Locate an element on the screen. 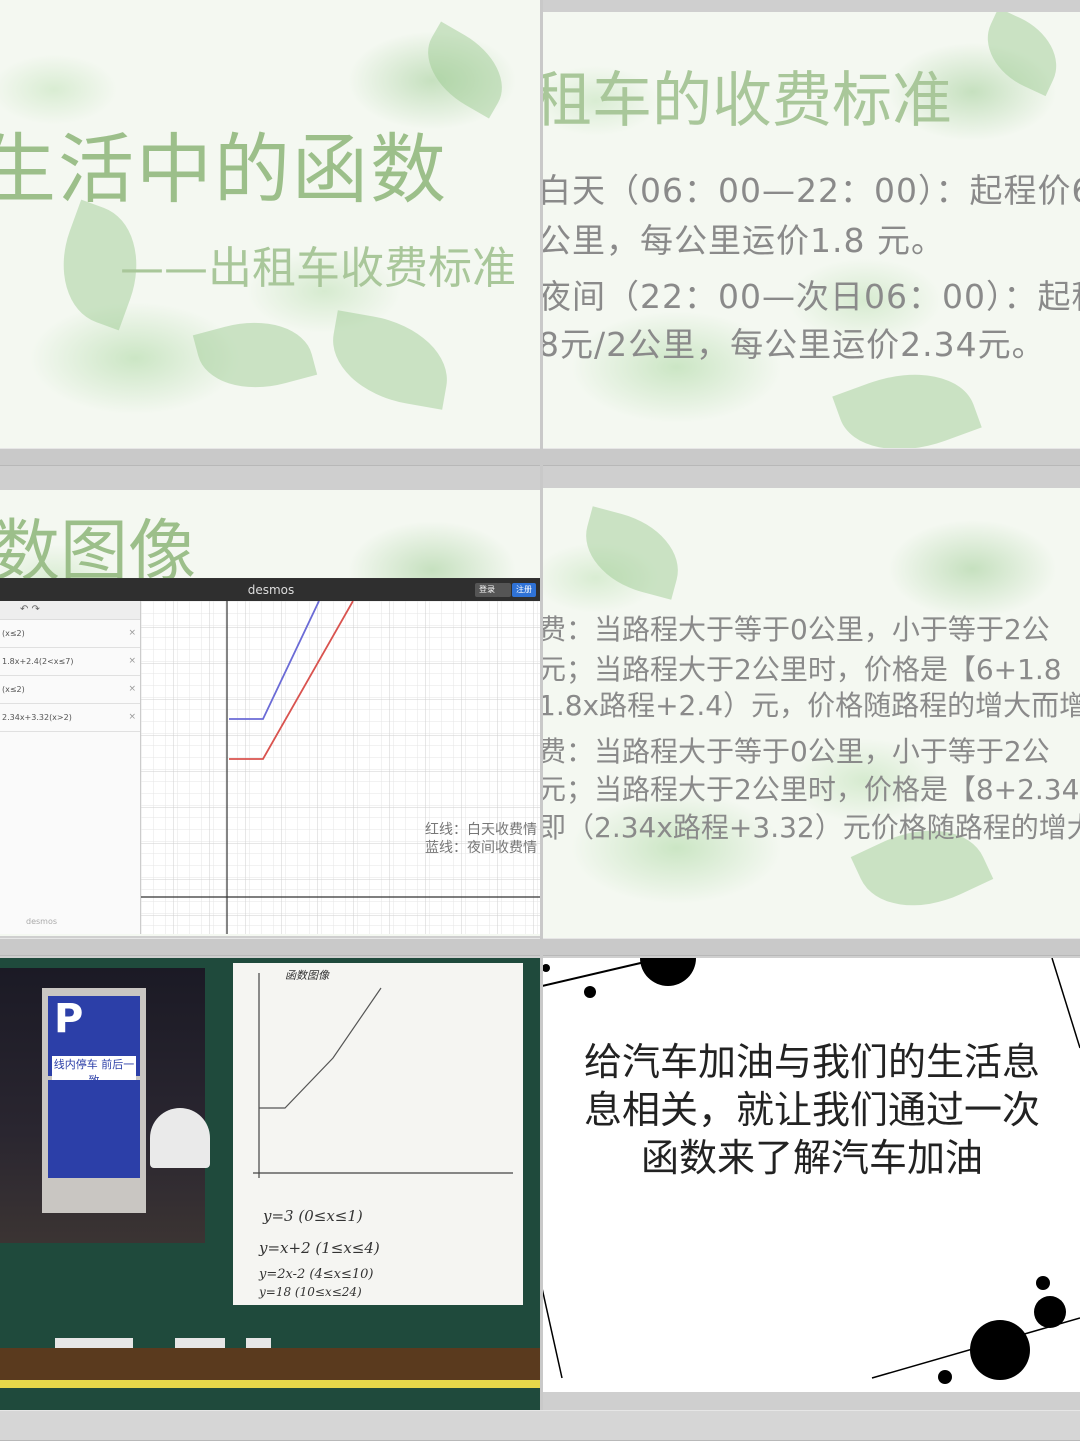 The width and height of the screenshot is (1080, 1441). legend-day: 红线：白天收费情 is located at coordinates (481, 830).